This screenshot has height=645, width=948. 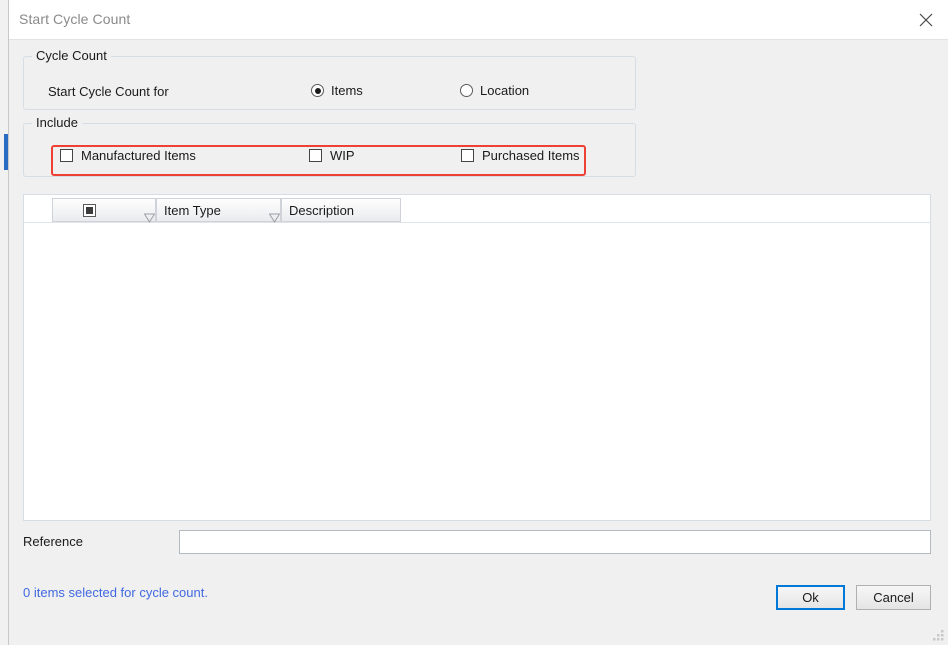 I want to click on reference-input, so click(x=555, y=542).